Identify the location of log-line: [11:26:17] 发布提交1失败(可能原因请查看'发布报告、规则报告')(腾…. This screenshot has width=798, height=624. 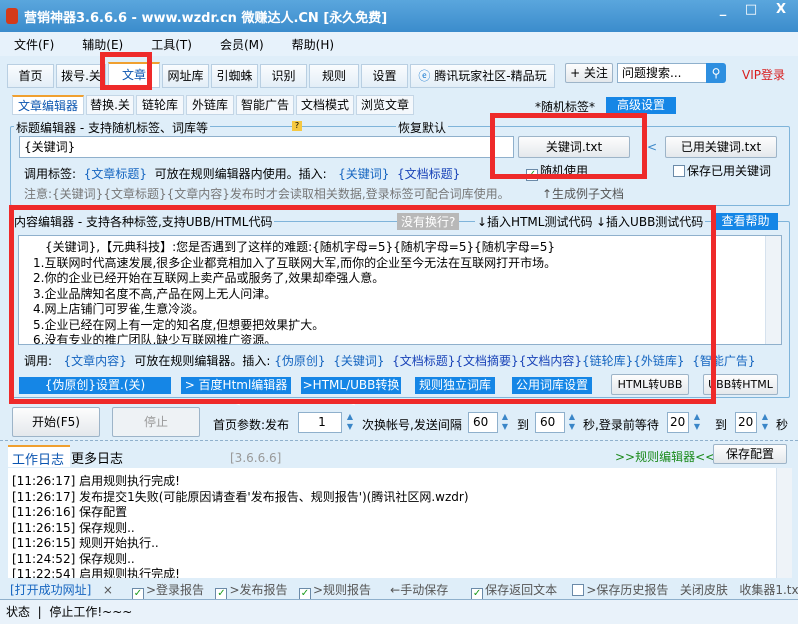
(240, 496).